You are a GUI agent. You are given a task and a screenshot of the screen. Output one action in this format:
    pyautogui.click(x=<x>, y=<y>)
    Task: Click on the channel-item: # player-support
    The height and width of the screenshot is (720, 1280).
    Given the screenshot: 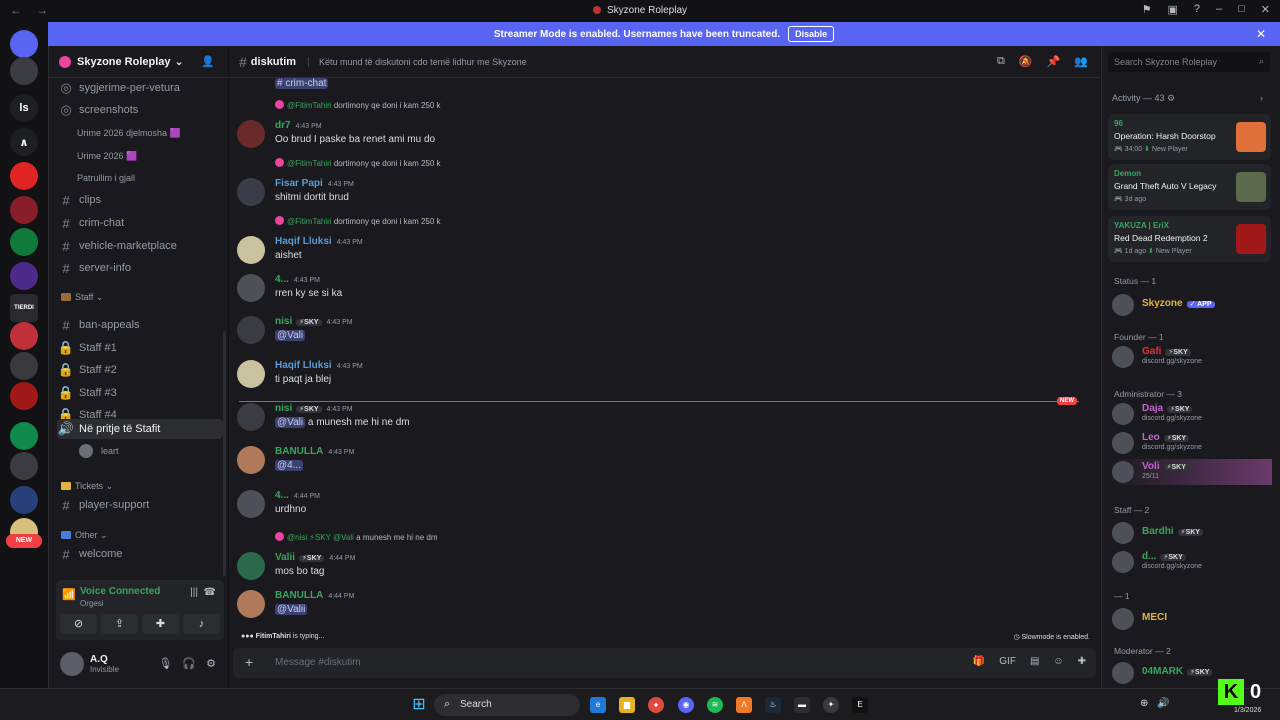 What is the action you would take?
    pyautogui.click(x=140, y=505)
    